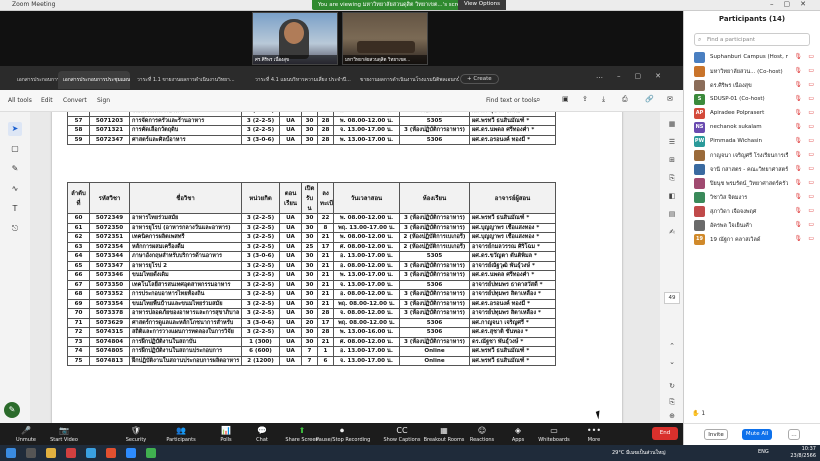 Image resolution: width=820 pixels, height=461 pixels. I want to click on participant-row: กาญจนา เจริญศรี โรงเรียนการเรือน 🎙 ▭, so click(752, 156).